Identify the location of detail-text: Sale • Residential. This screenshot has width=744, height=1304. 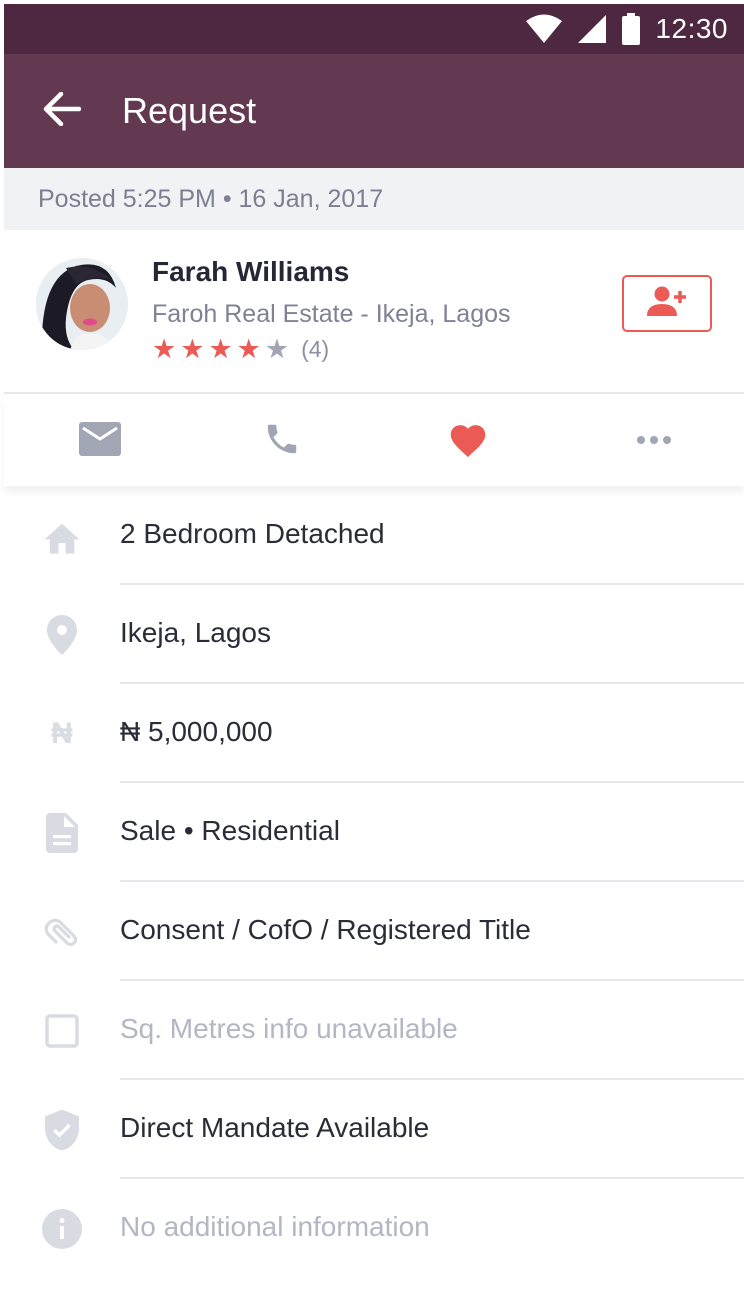
(230, 830).